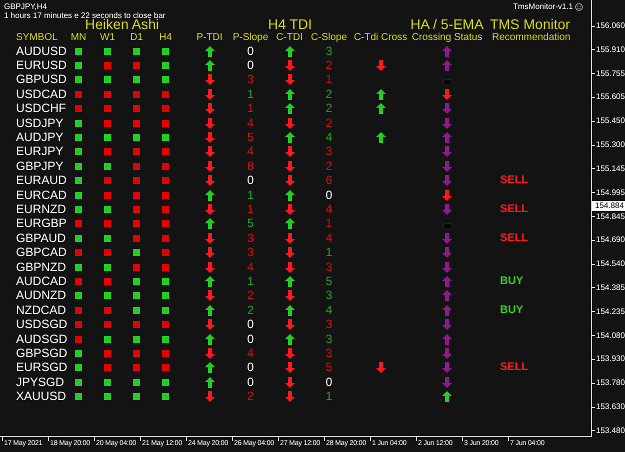 This screenshot has width=625, height=452. Describe the element at coordinates (531, 37) in the screenshot. I see `column-header: Recommendation` at that location.